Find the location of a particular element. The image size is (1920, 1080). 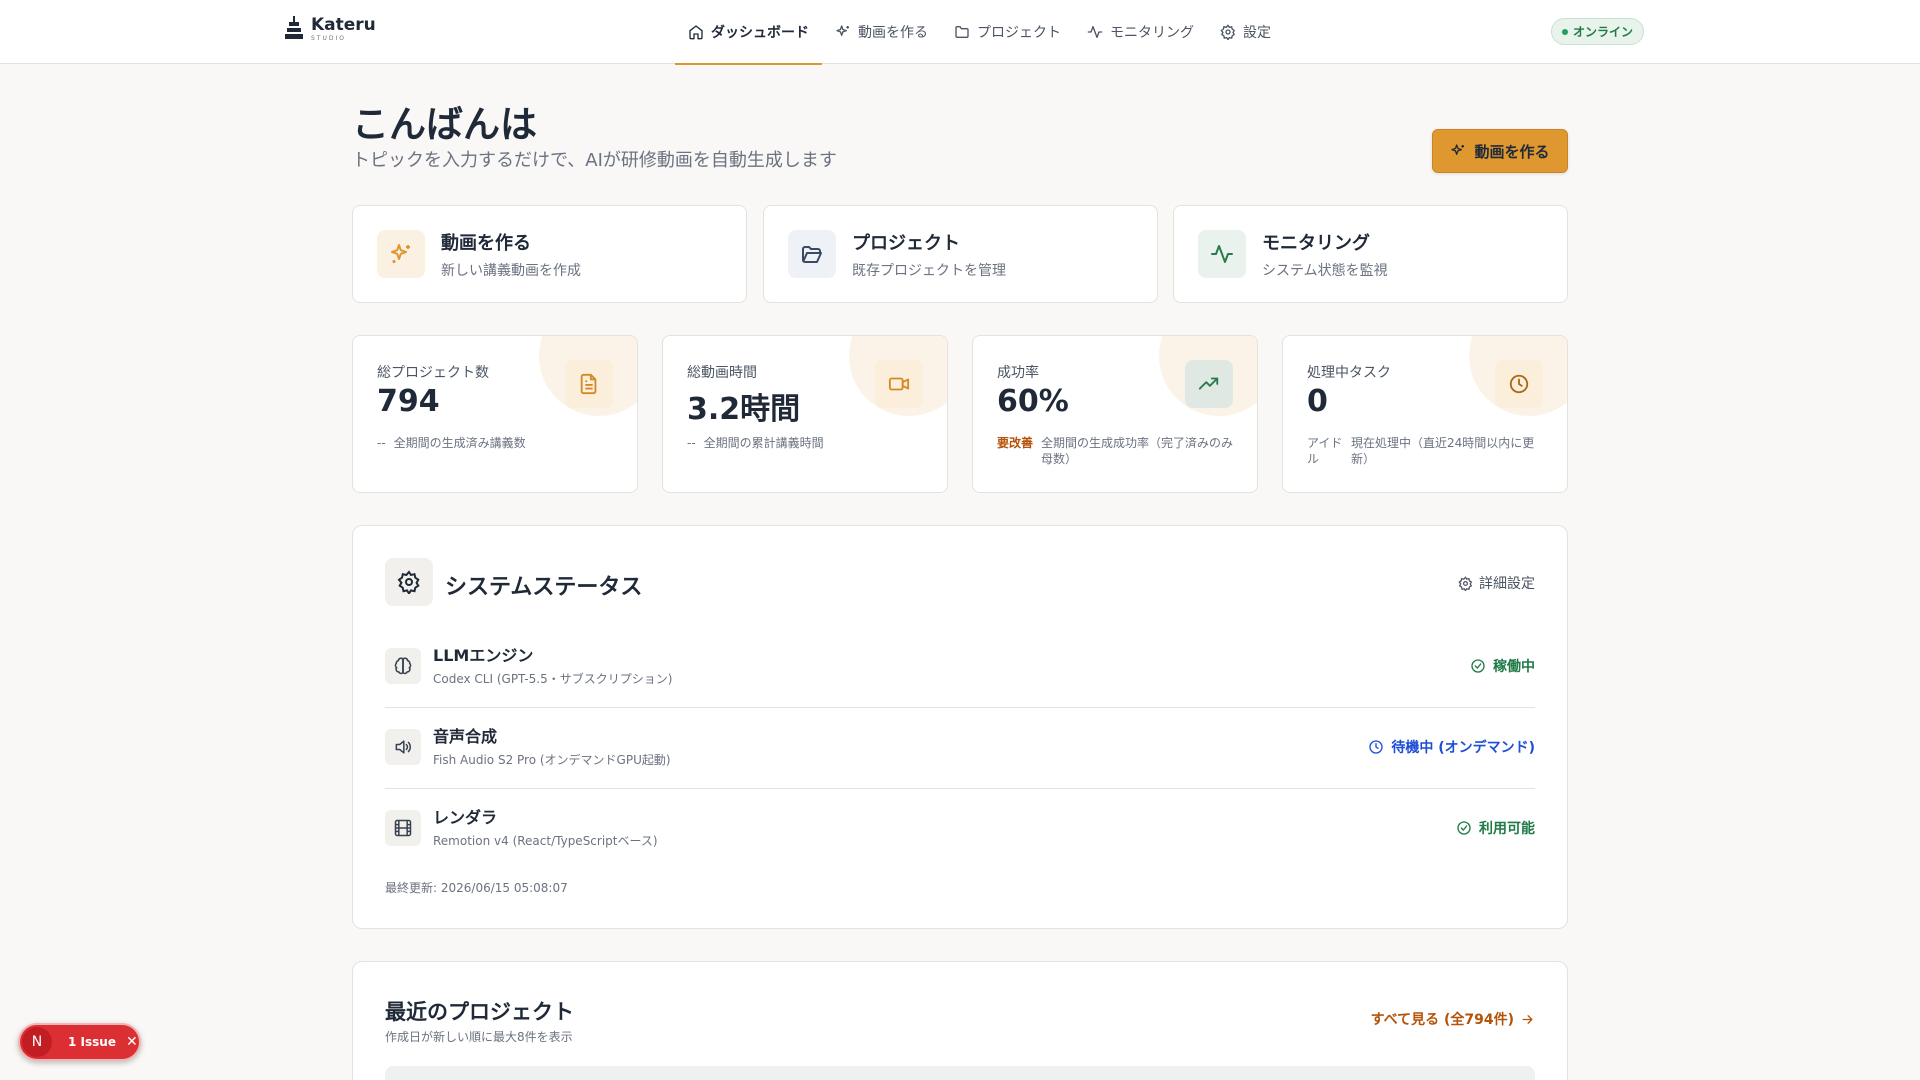

document-icon is located at coordinates (588, 384).